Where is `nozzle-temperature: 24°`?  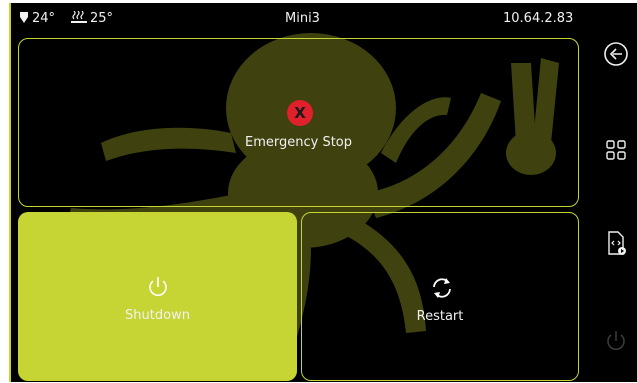 nozzle-temperature: 24° is located at coordinates (37, 18).